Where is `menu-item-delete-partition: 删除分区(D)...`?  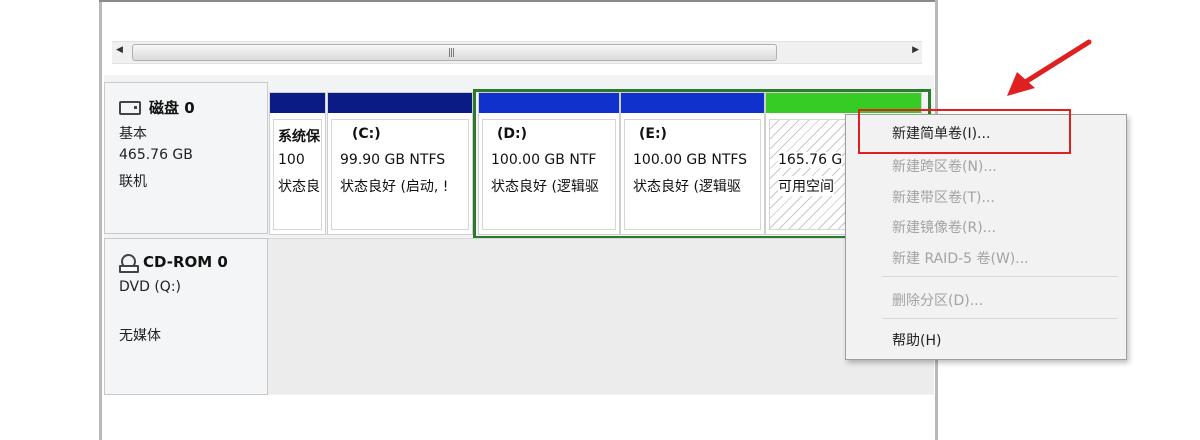 menu-item-delete-partition: 删除分区(D)... is located at coordinates (938, 301).